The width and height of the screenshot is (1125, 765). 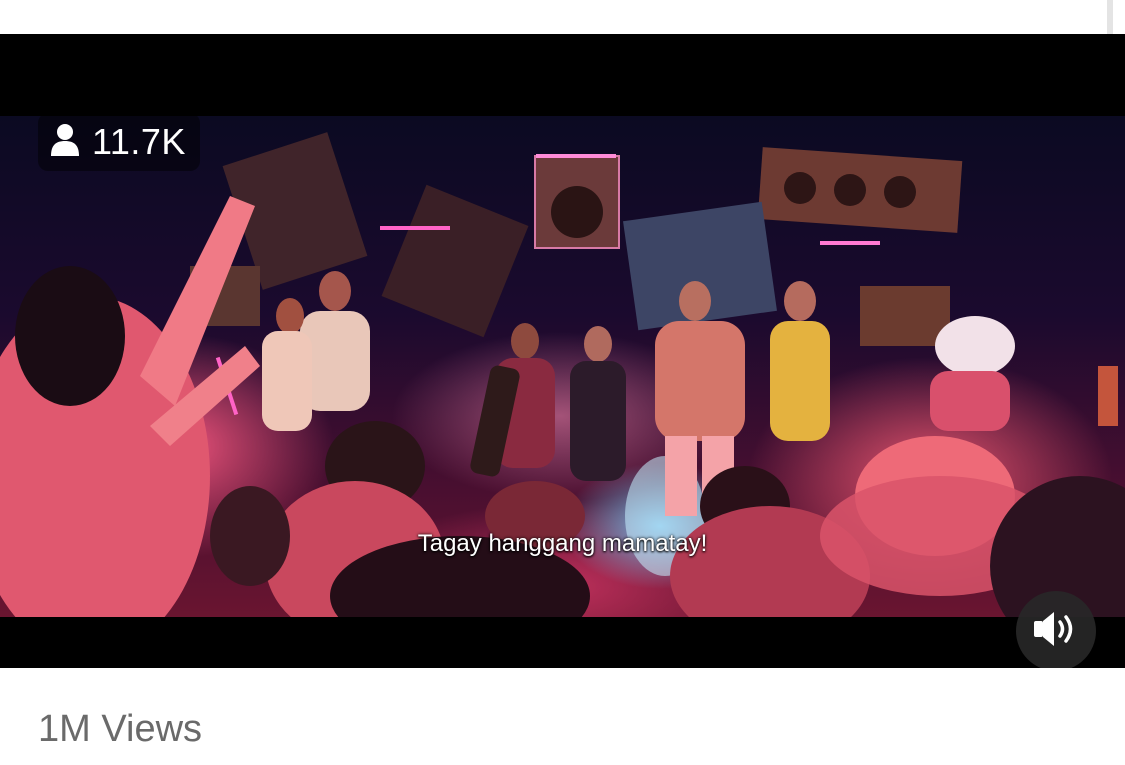 I want to click on video-subtitle: Tagay hanggang mamatay!, so click(x=562, y=543).